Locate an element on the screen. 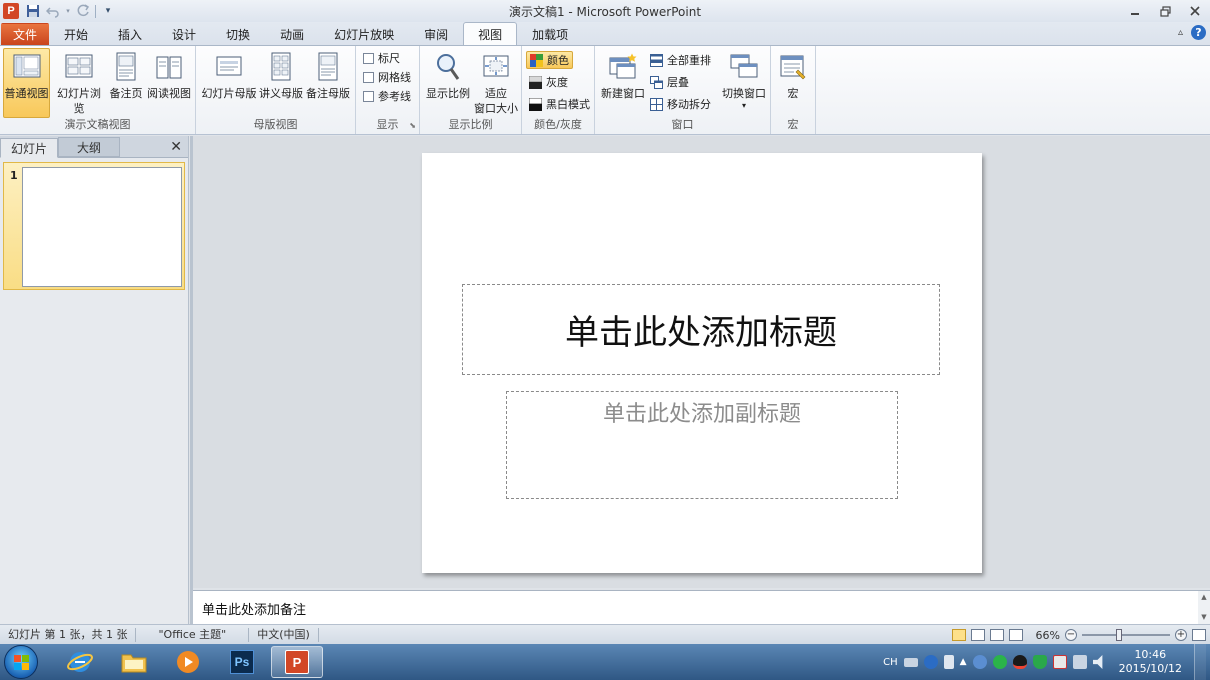  tab-view: 视图 is located at coordinates (490, 33).